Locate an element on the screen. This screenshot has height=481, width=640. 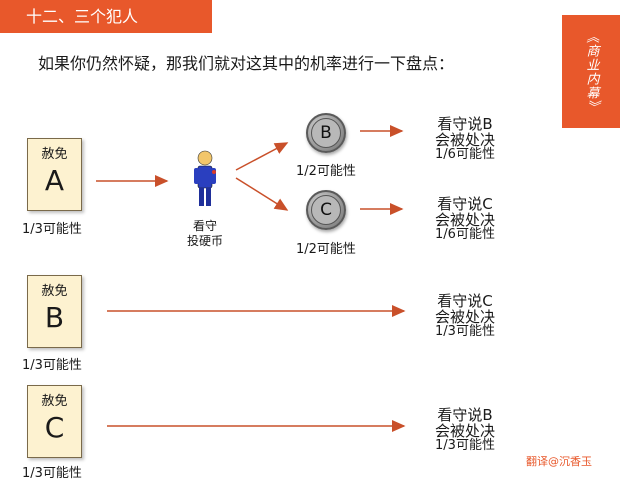
translator-credit: 翻译@沉香玉 is located at coordinates (559, 461).